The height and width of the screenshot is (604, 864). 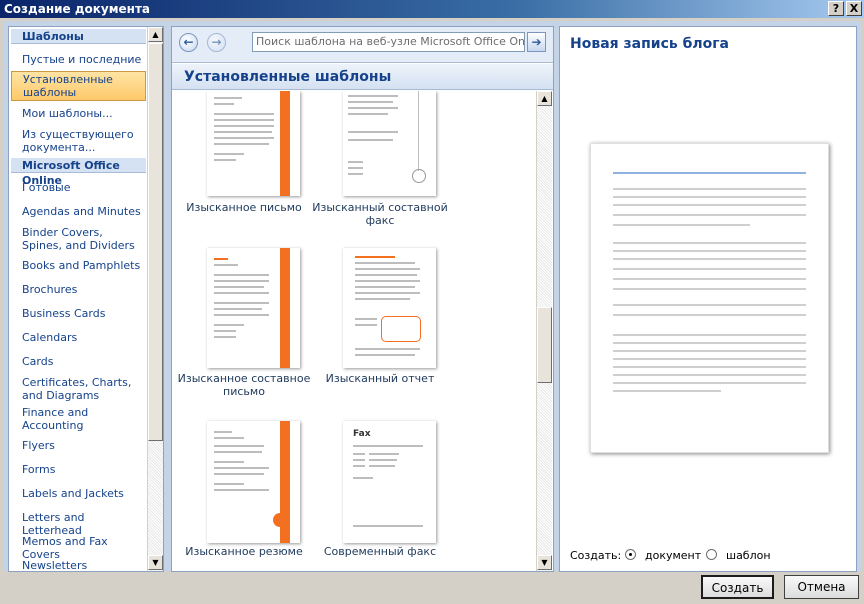 What do you see at coordinates (380, 214) in the screenshot?
I see `template-label: Изысканный составной факс` at bounding box center [380, 214].